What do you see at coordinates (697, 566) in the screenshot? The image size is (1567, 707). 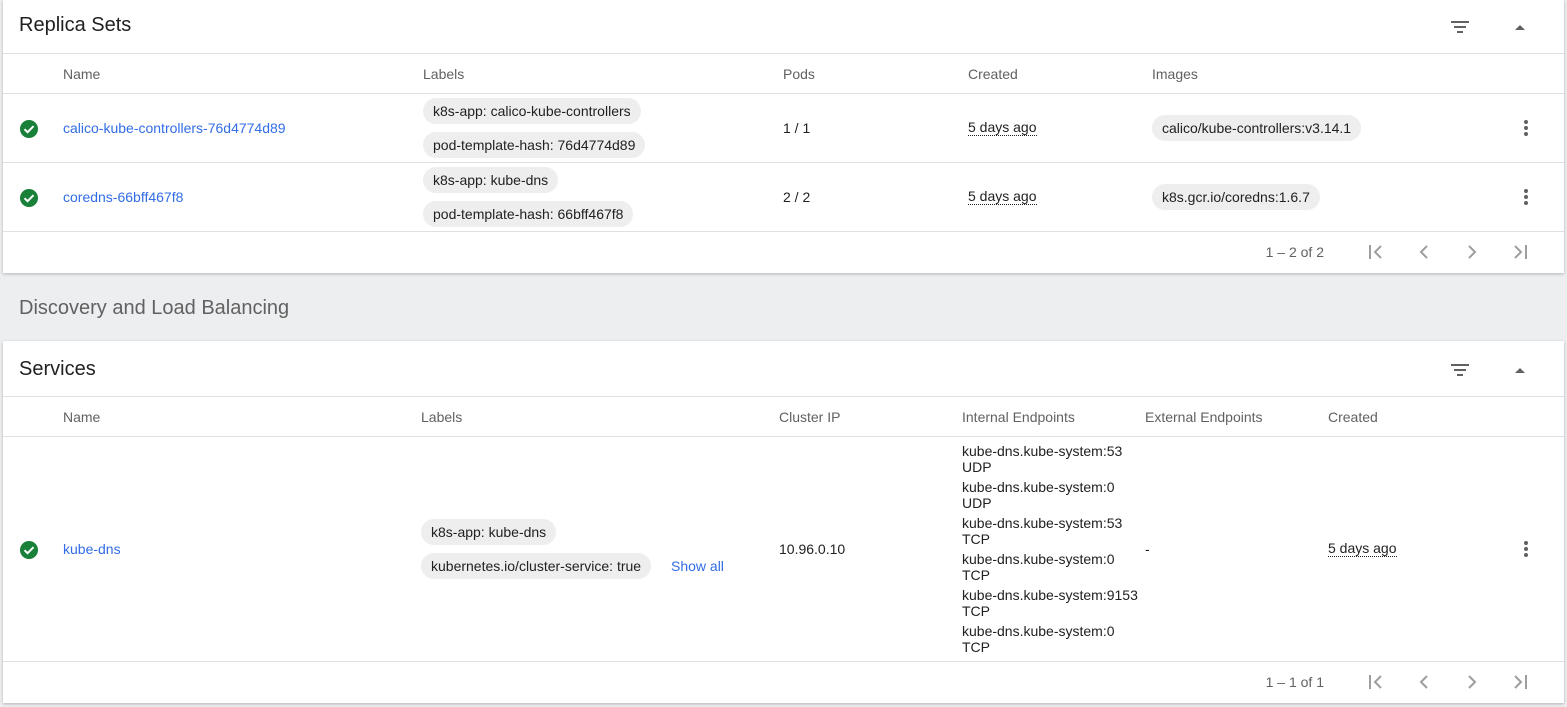 I see `show-all-labels-button: Show all` at bounding box center [697, 566].